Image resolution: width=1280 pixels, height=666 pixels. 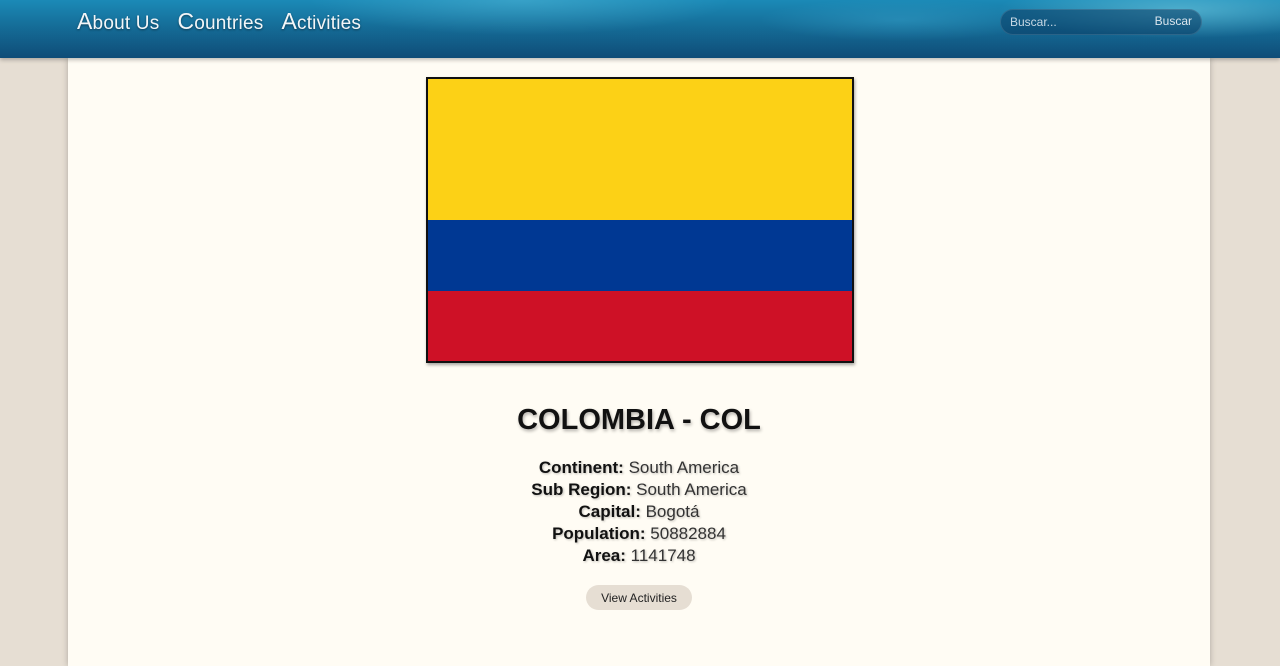 What do you see at coordinates (126, 23) in the screenshot?
I see `nav-about-us-label: bout Us` at bounding box center [126, 23].